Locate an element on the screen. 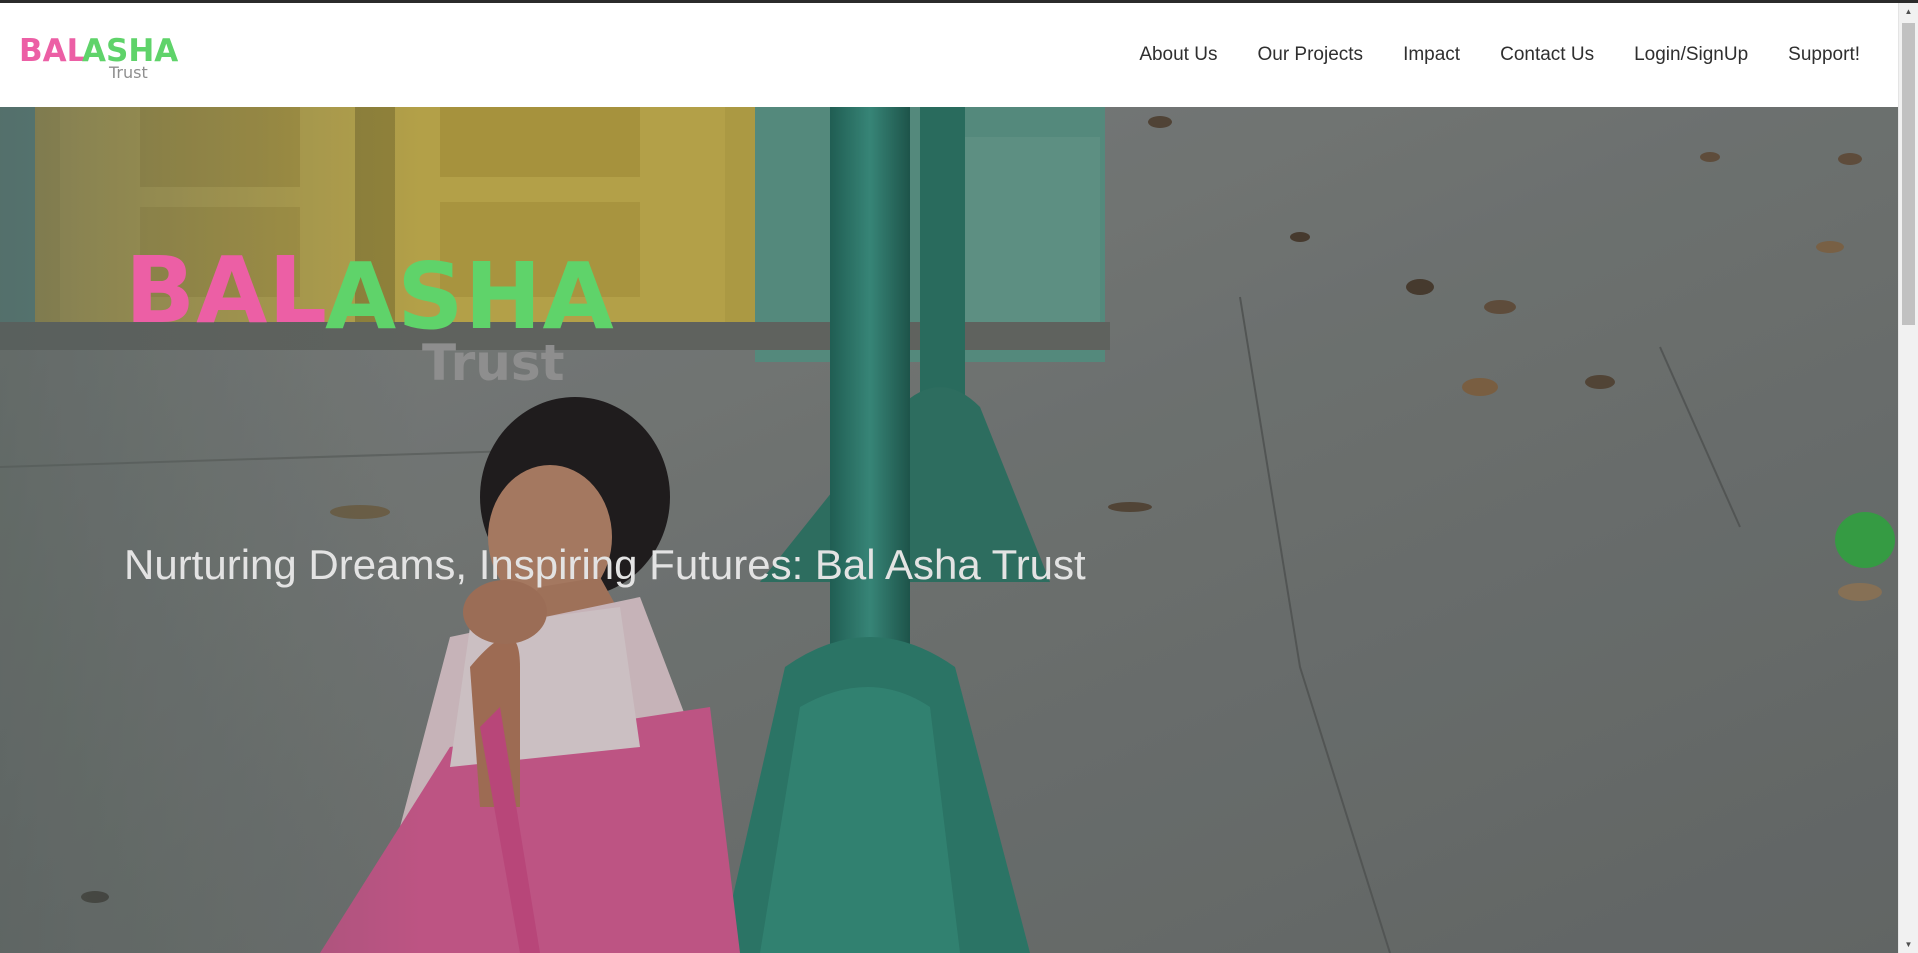 The image size is (1918, 953). hero-logo: BAL ASHA Trust is located at coordinates (369, 313).